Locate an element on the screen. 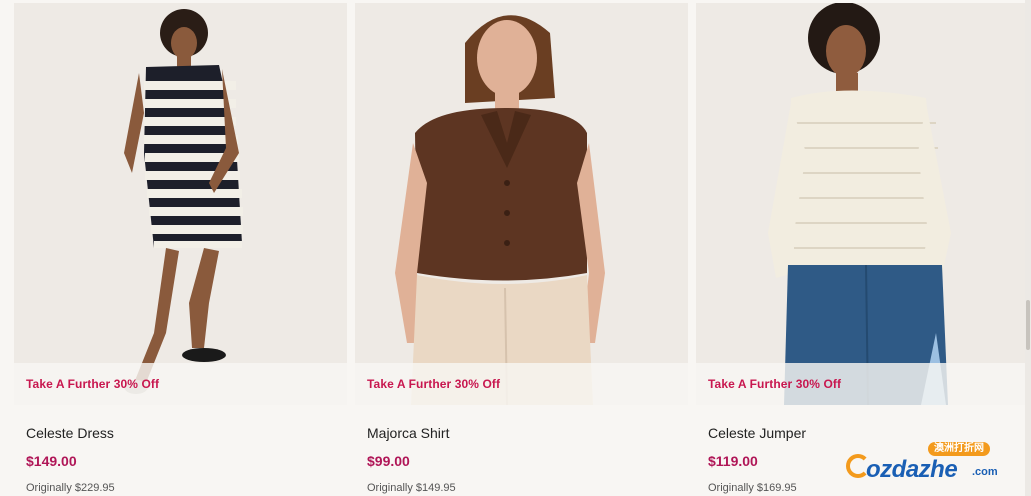  original-price: Originally $229.95 is located at coordinates (70, 488).